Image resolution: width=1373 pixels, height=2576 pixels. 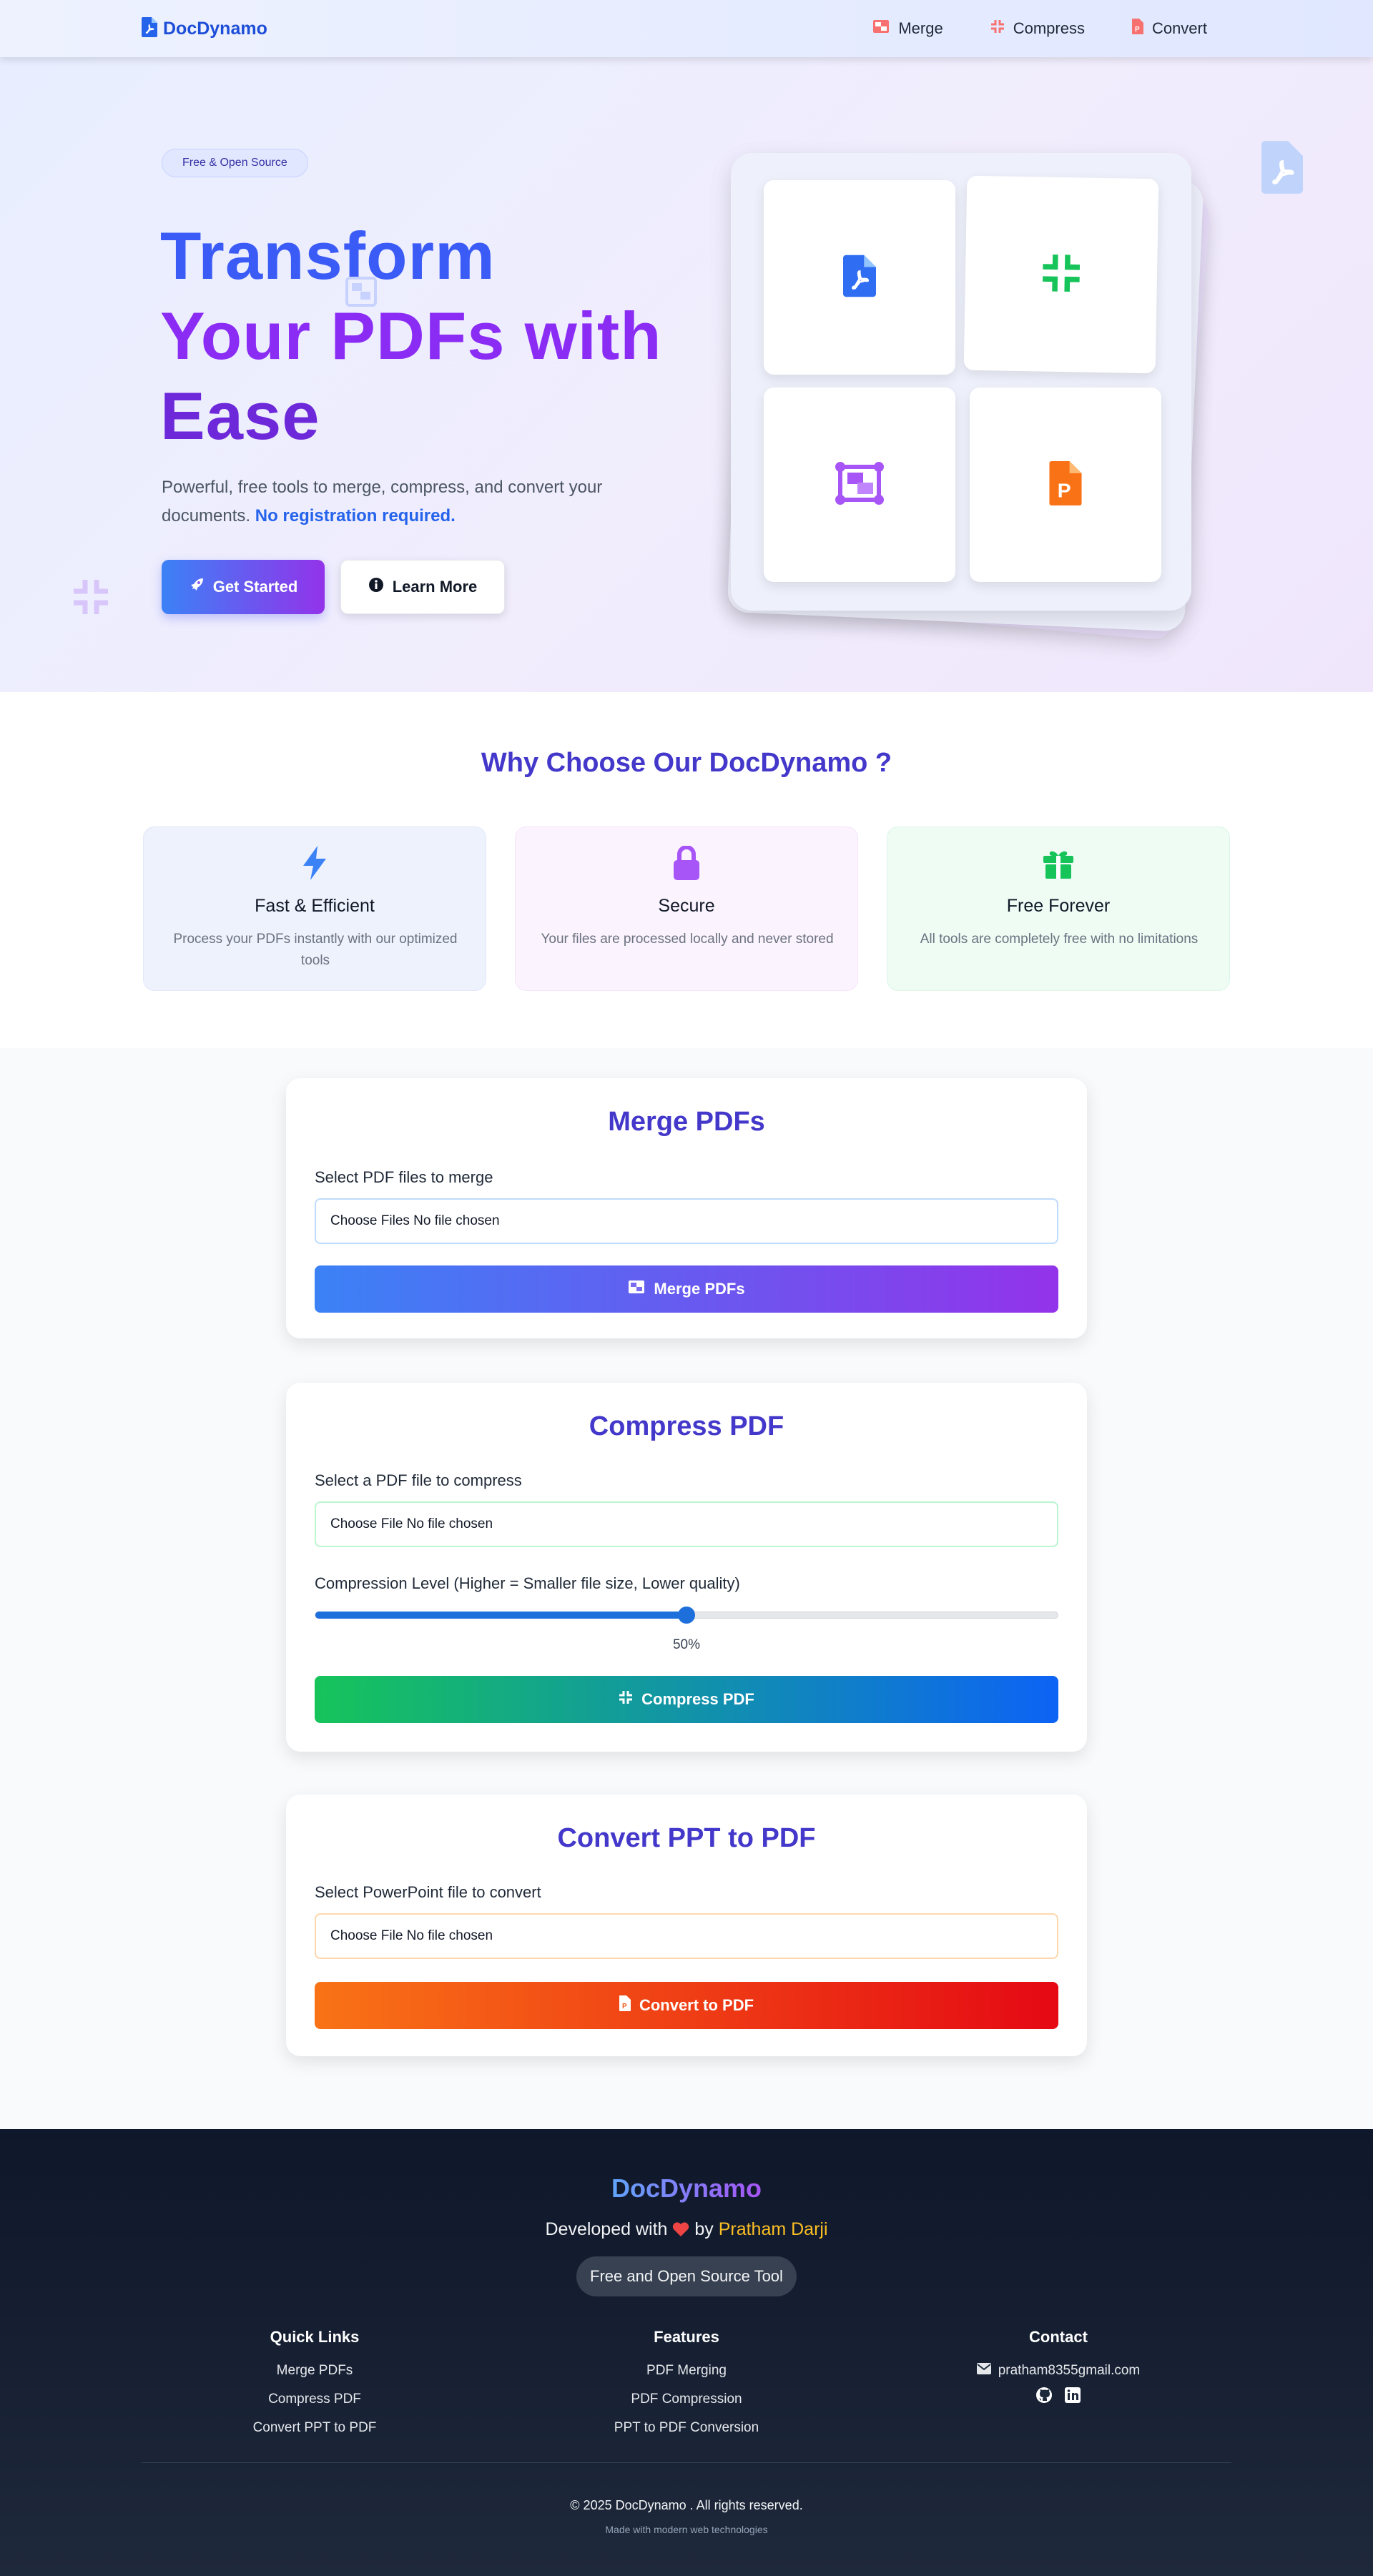 I want to click on convert-button-label: Convert to PDF, so click(x=696, y=2005).